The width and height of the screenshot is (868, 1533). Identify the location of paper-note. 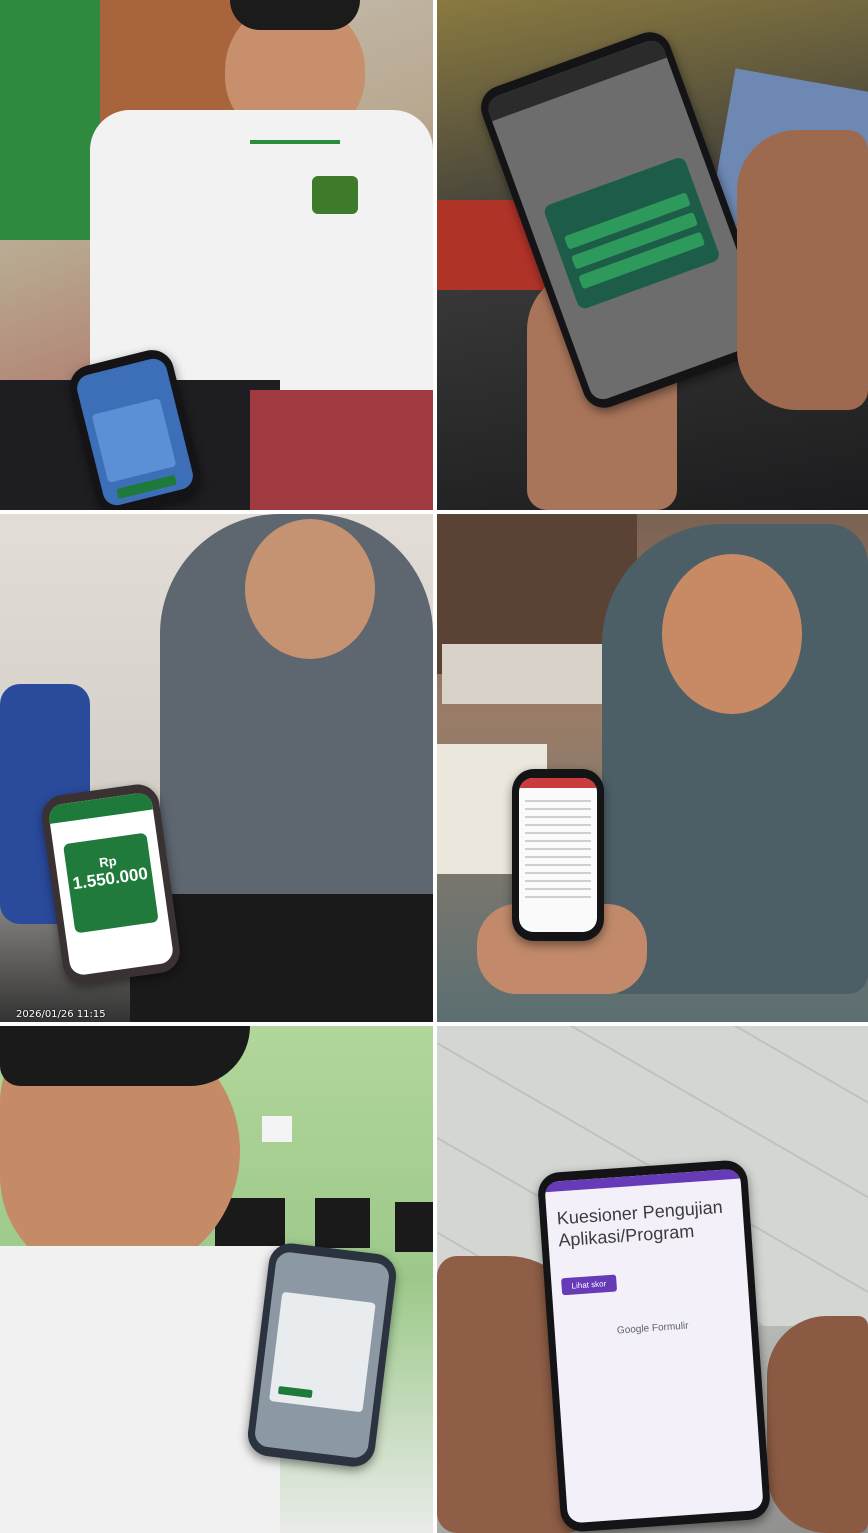
(277, 1129).